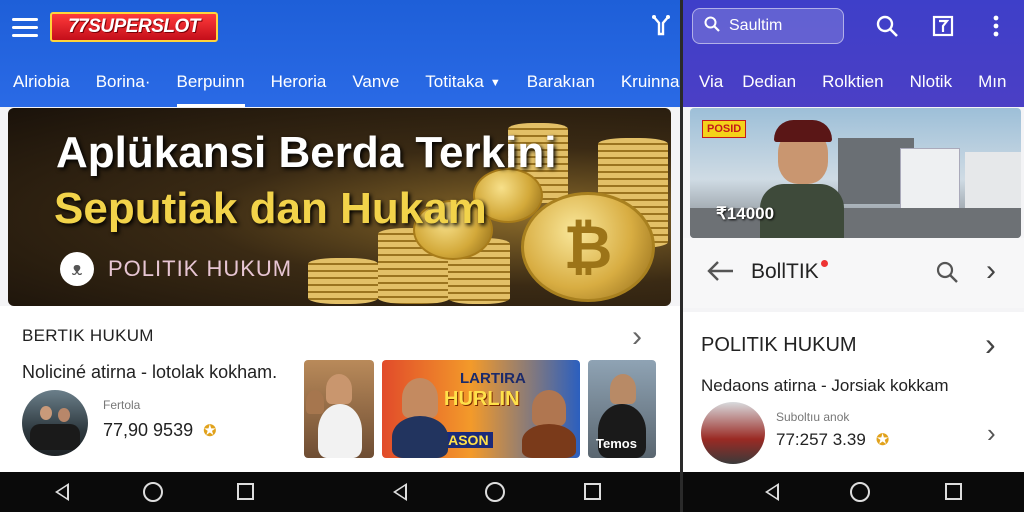  Describe the element at coordinates (343, 281) in the screenshot. I see `coin-stack-image` at that location.